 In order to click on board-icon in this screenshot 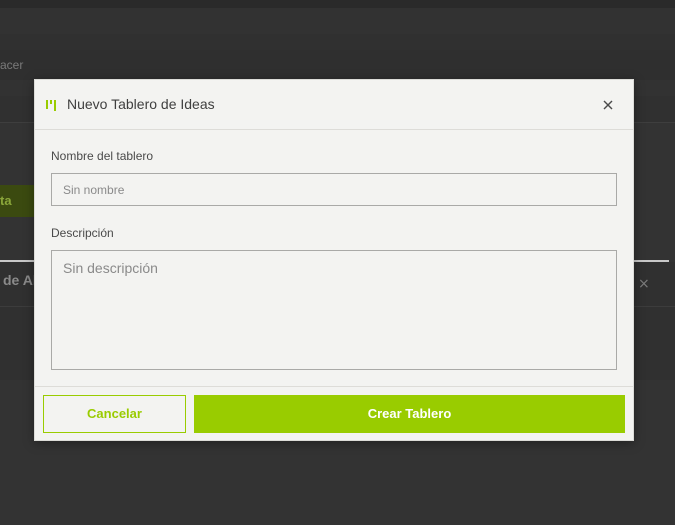, I will do `click(52, 104)`.